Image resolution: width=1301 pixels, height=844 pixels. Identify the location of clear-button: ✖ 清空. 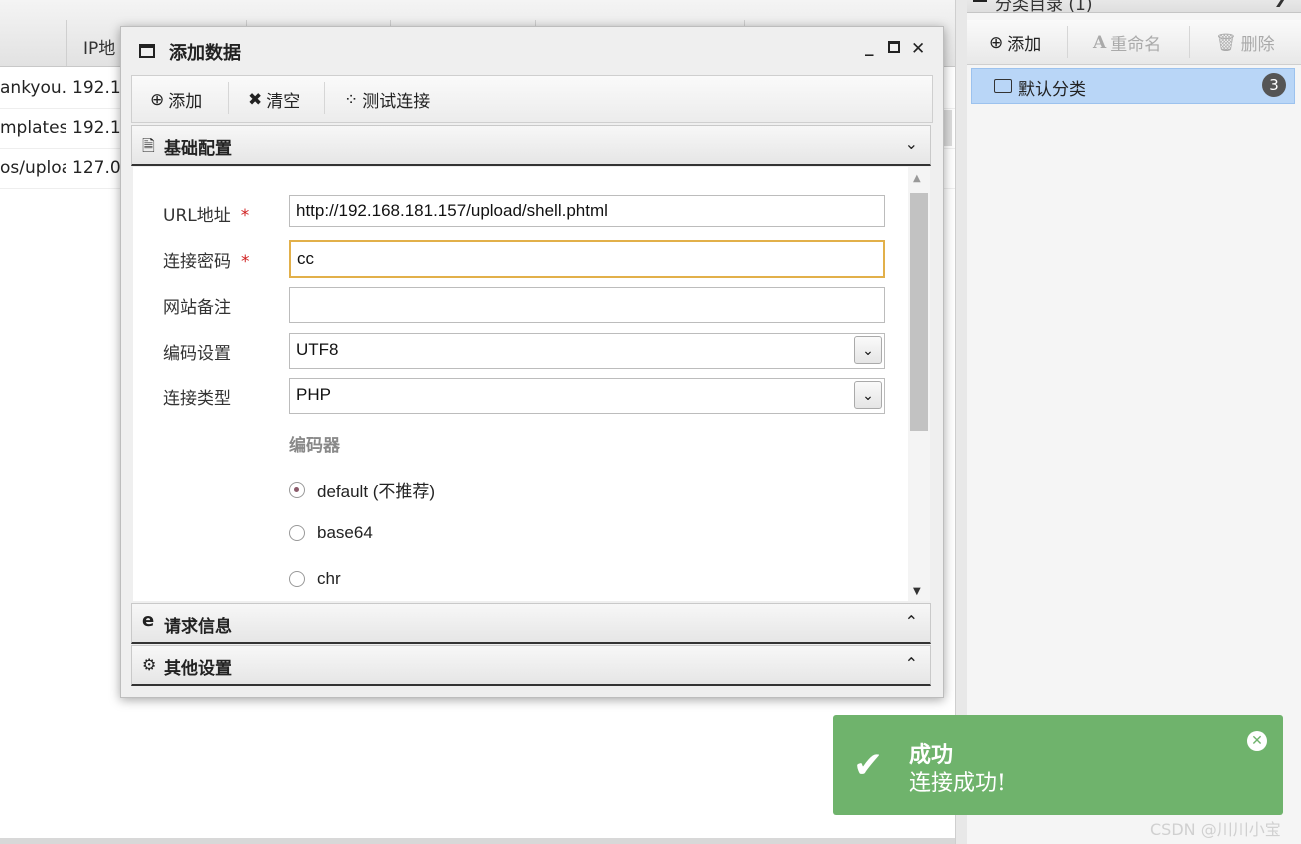
(274, 100).